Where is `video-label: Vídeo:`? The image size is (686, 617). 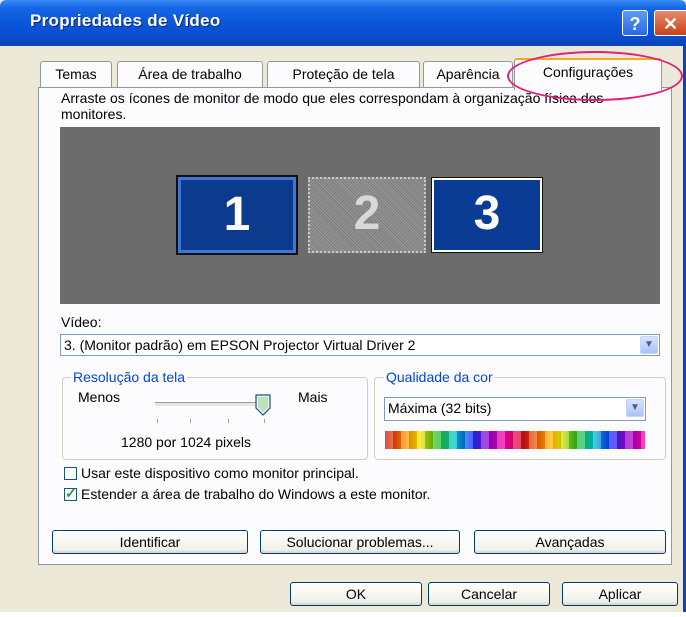 video-label: Vídeo: is located at coordinates (81, 322).